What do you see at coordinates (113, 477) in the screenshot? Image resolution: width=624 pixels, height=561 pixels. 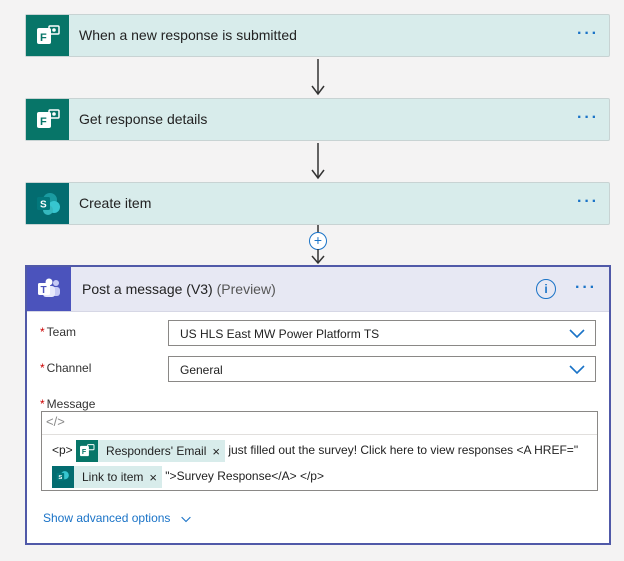 I see `token-label: Link to item` at bounding box center [113, 477].